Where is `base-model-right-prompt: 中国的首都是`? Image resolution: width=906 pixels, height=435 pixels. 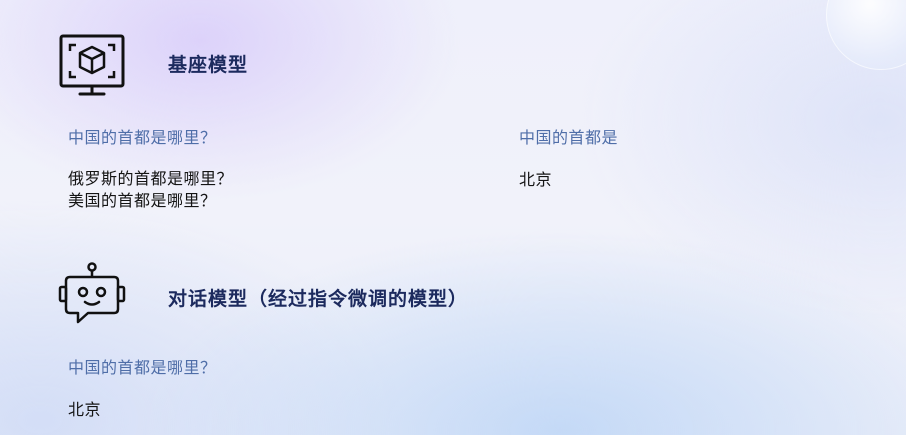
base-model-right-prompt: 中国的首都是 is located at coordinates (569, 137).